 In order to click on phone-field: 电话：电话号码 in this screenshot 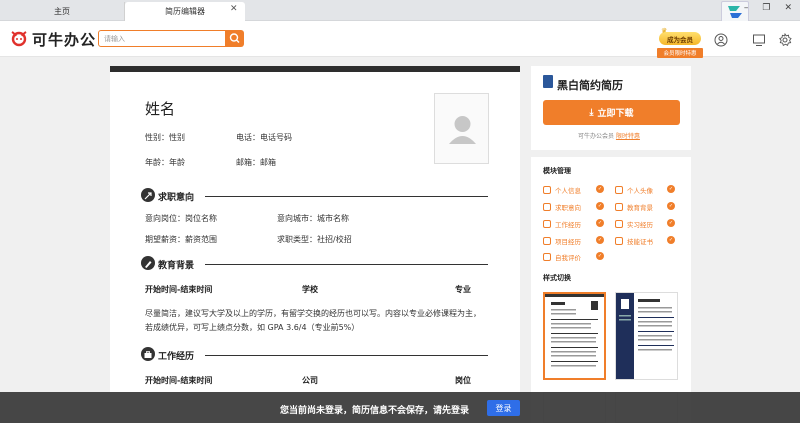, I will do `click(264, 137)`.